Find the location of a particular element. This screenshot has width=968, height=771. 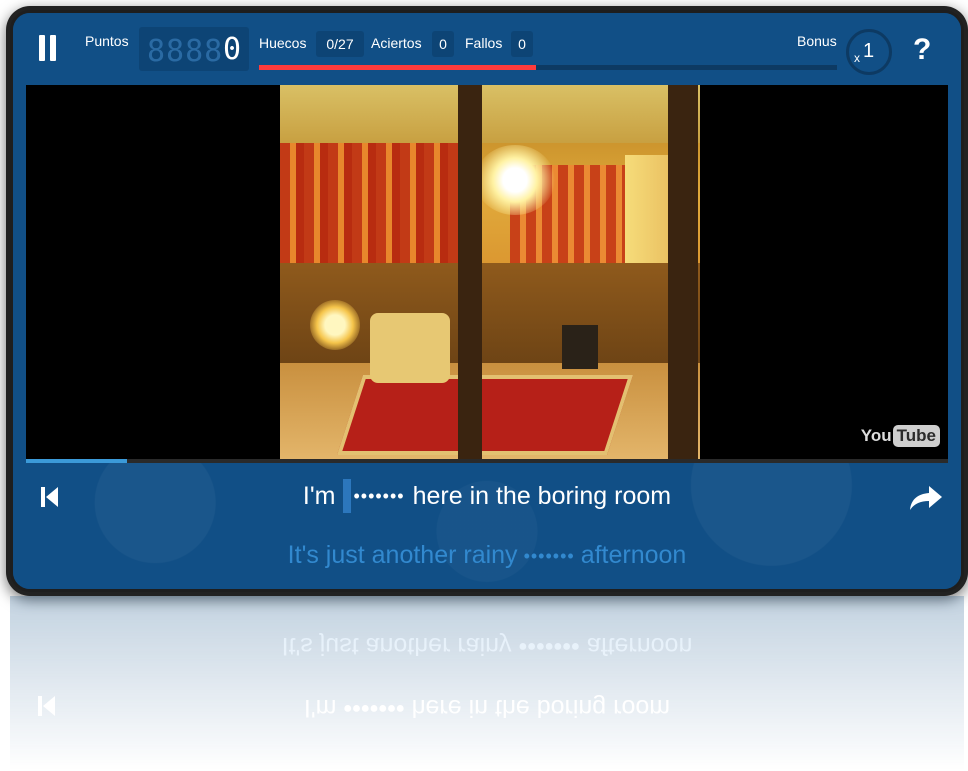

reflection-skip-back-icon is located at coordinates (47, 706).